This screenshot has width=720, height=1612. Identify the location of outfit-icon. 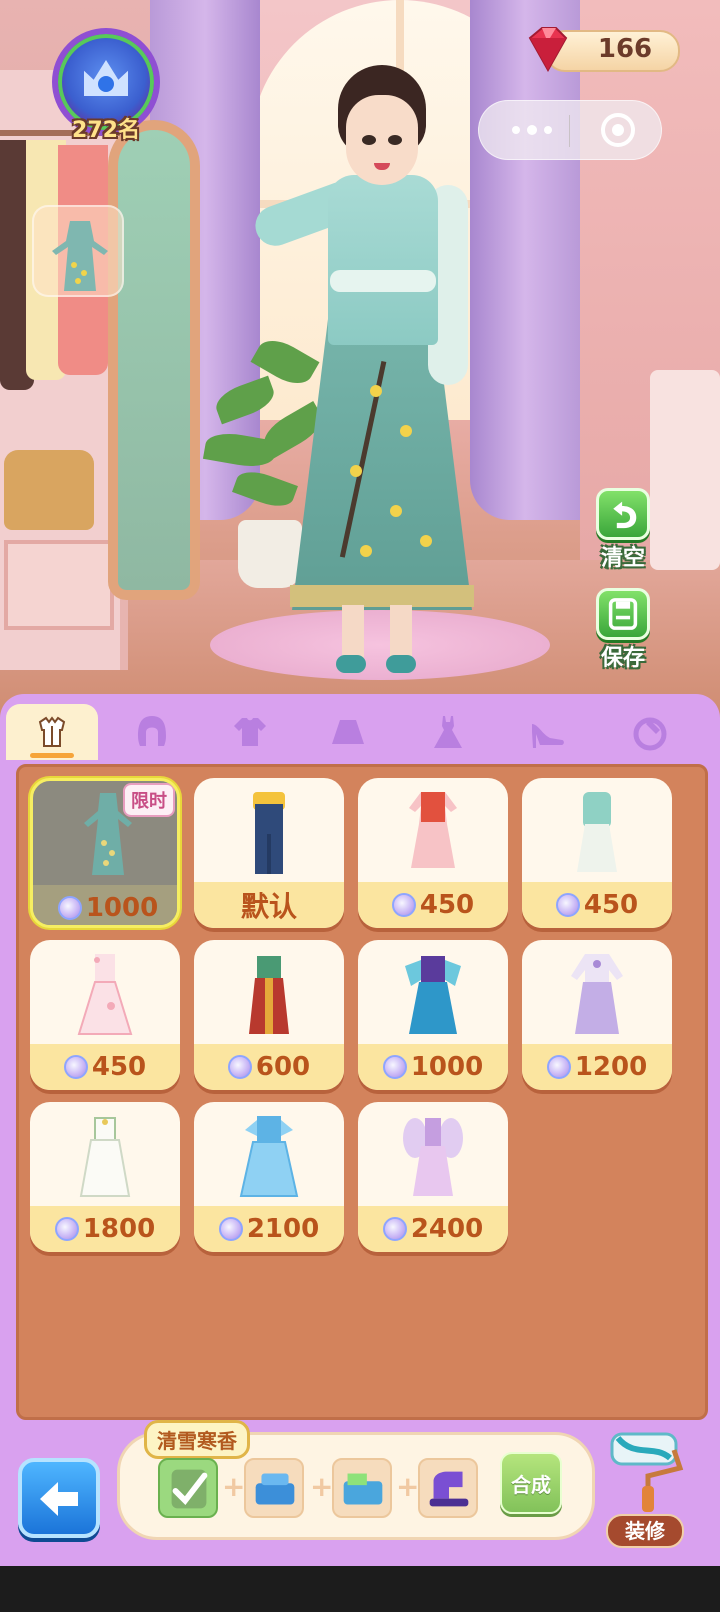
(52, 731).